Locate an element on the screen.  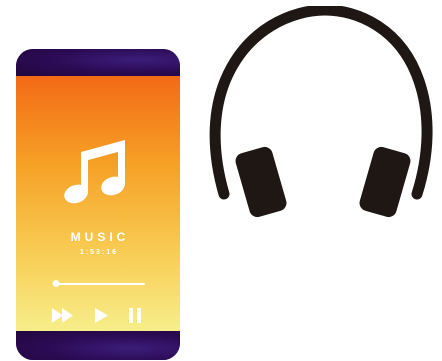
track-time: 1:53:16 is located at coordinates (99, 252).